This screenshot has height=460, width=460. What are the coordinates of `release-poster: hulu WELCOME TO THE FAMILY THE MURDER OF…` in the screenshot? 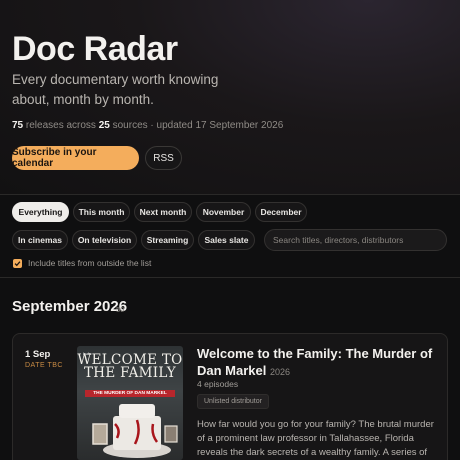 It's located at (130, 403).